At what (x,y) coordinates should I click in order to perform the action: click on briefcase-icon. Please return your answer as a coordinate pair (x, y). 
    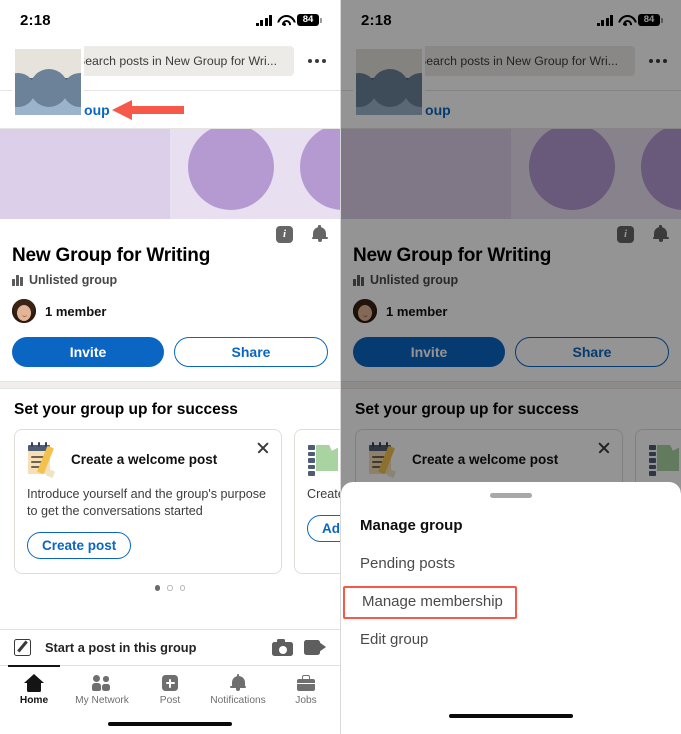
    Looking at the image, I should click on (306, 683).